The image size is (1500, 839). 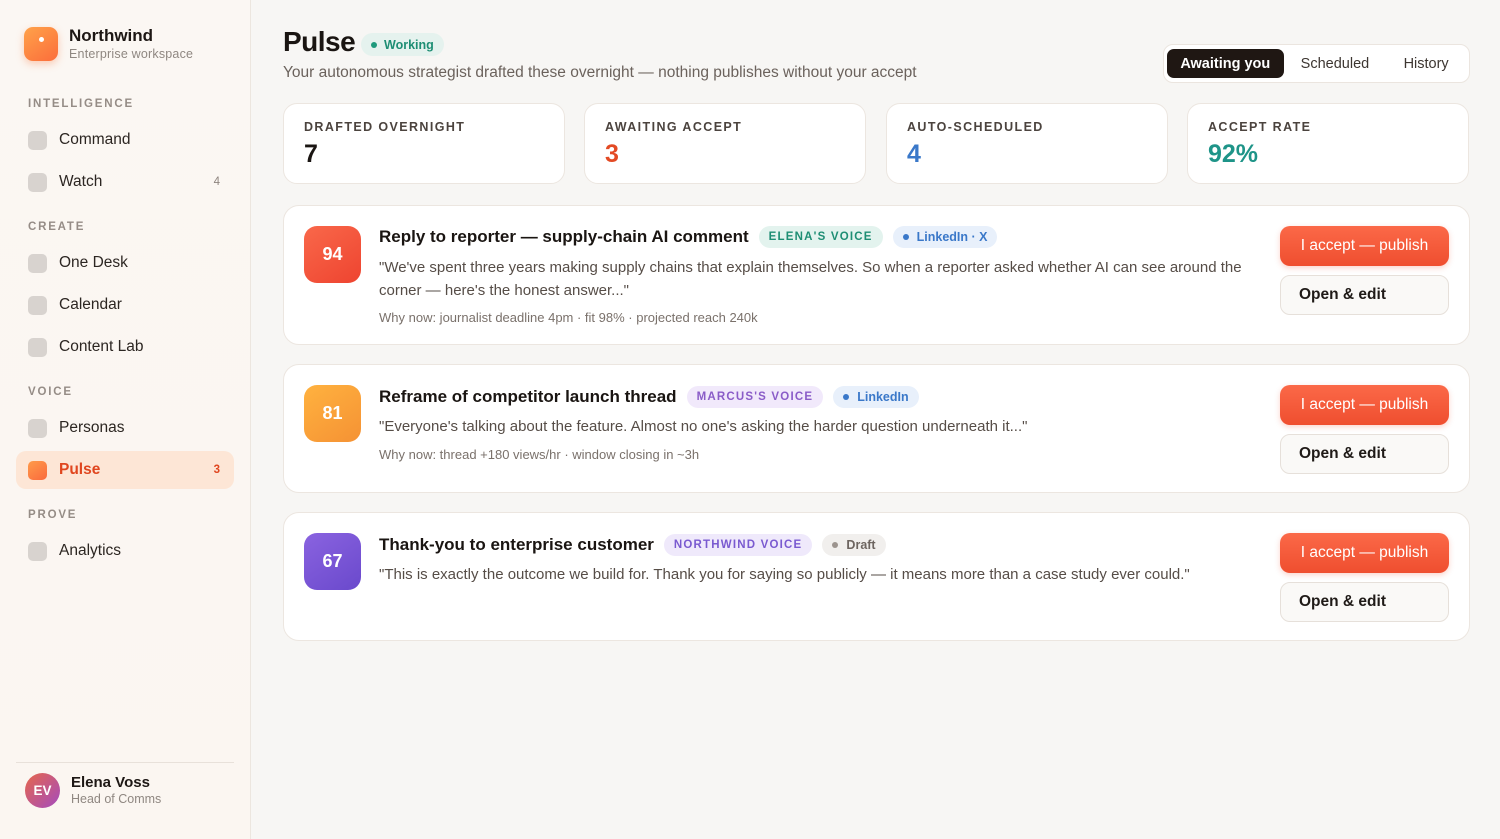 What do you see at coordinates (738, 545) in the screenshot?
I see `voice-tag: NORTHWIND VOICE` at bounding box center [738, 545].